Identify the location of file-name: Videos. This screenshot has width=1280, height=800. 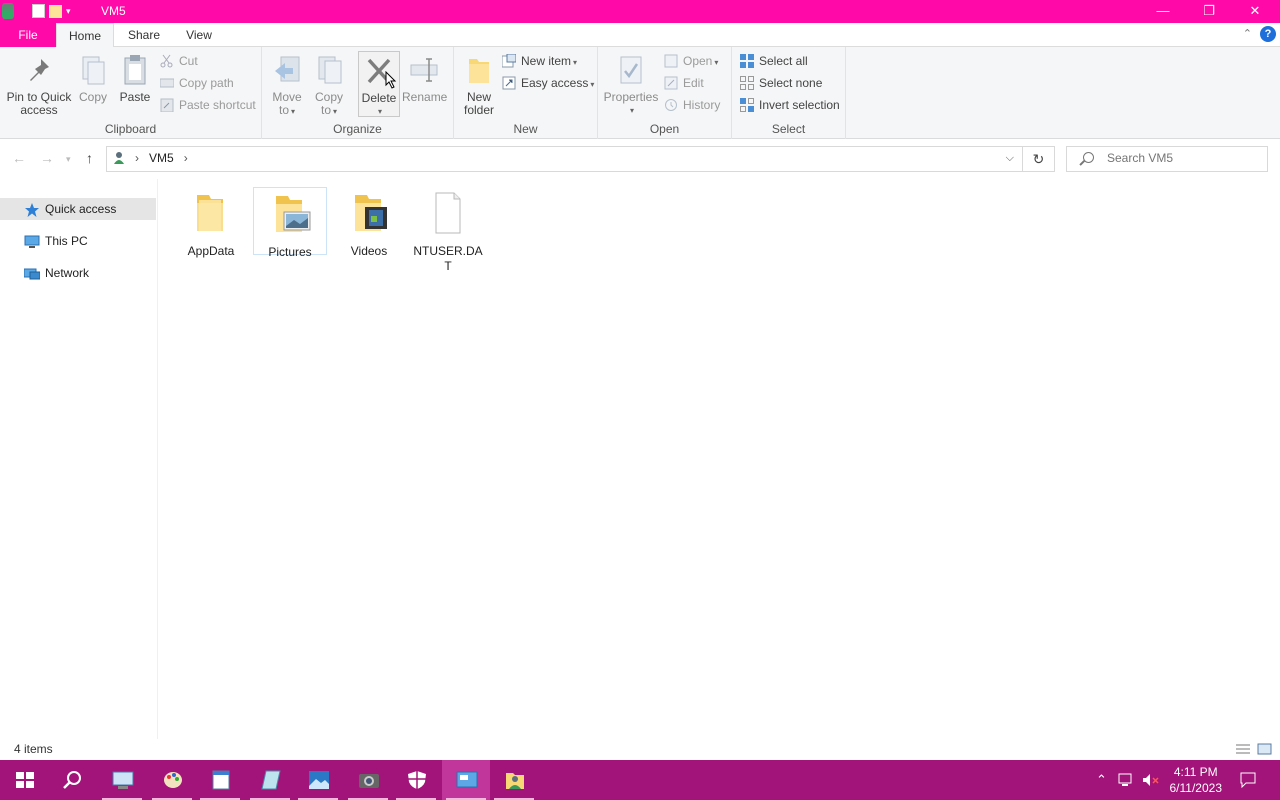
(369, 251).